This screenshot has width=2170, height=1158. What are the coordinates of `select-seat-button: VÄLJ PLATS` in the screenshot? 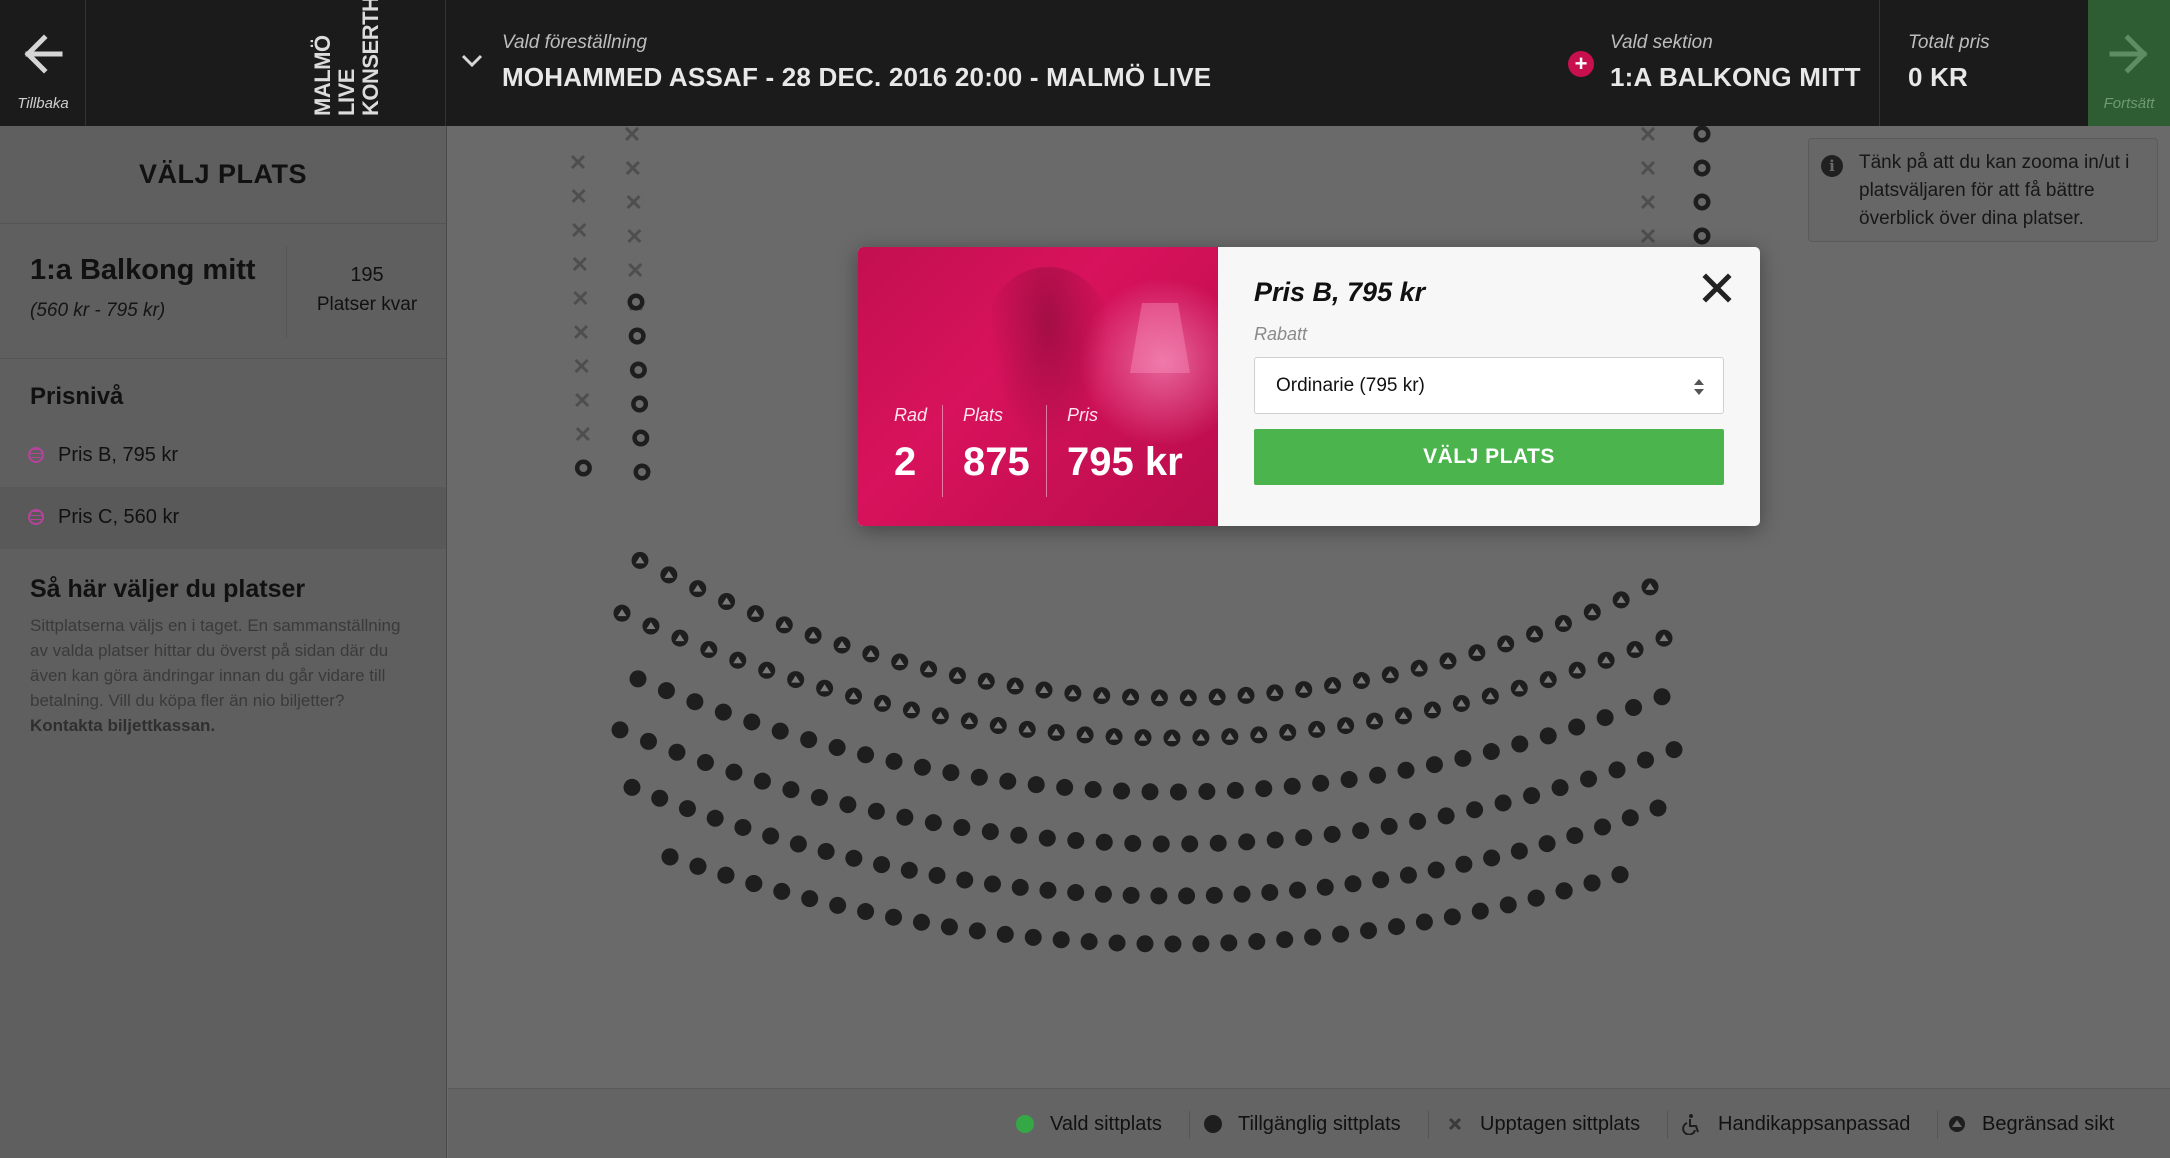 It's located at (1489, 457).